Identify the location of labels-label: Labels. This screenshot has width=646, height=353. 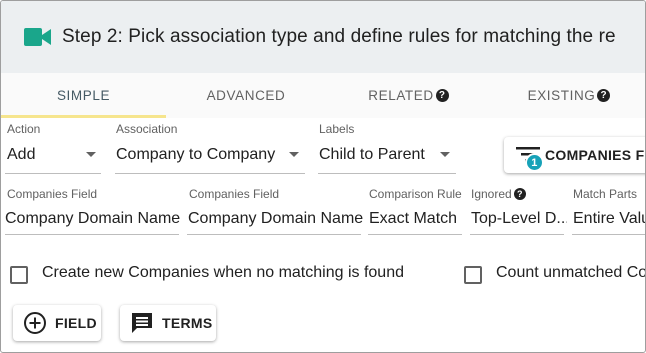
(337, 129).